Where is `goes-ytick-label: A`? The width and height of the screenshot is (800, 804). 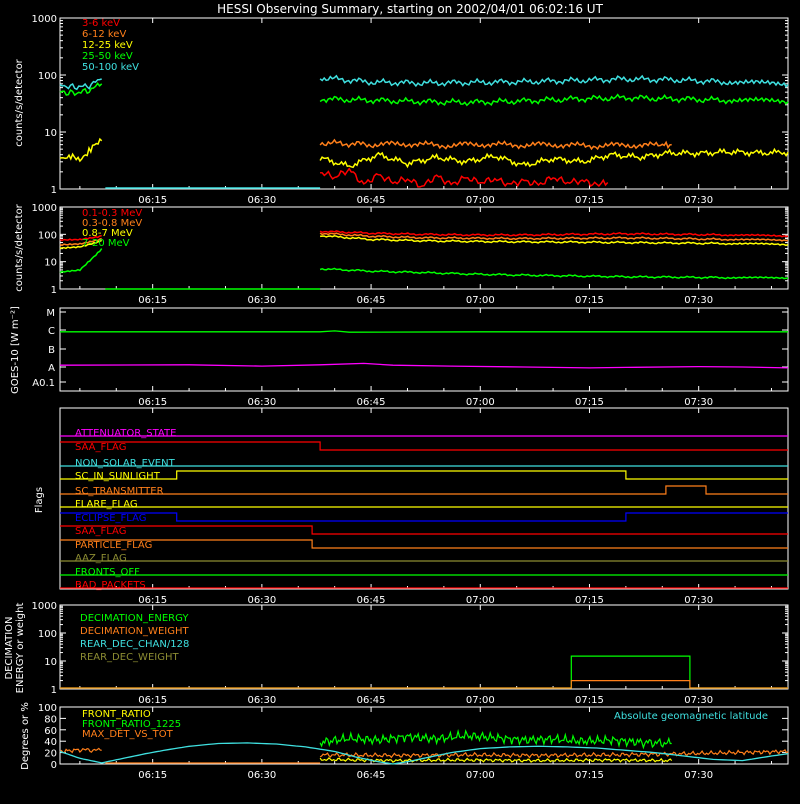
goes-ytick-label: A is located at coordinates (51, 368).